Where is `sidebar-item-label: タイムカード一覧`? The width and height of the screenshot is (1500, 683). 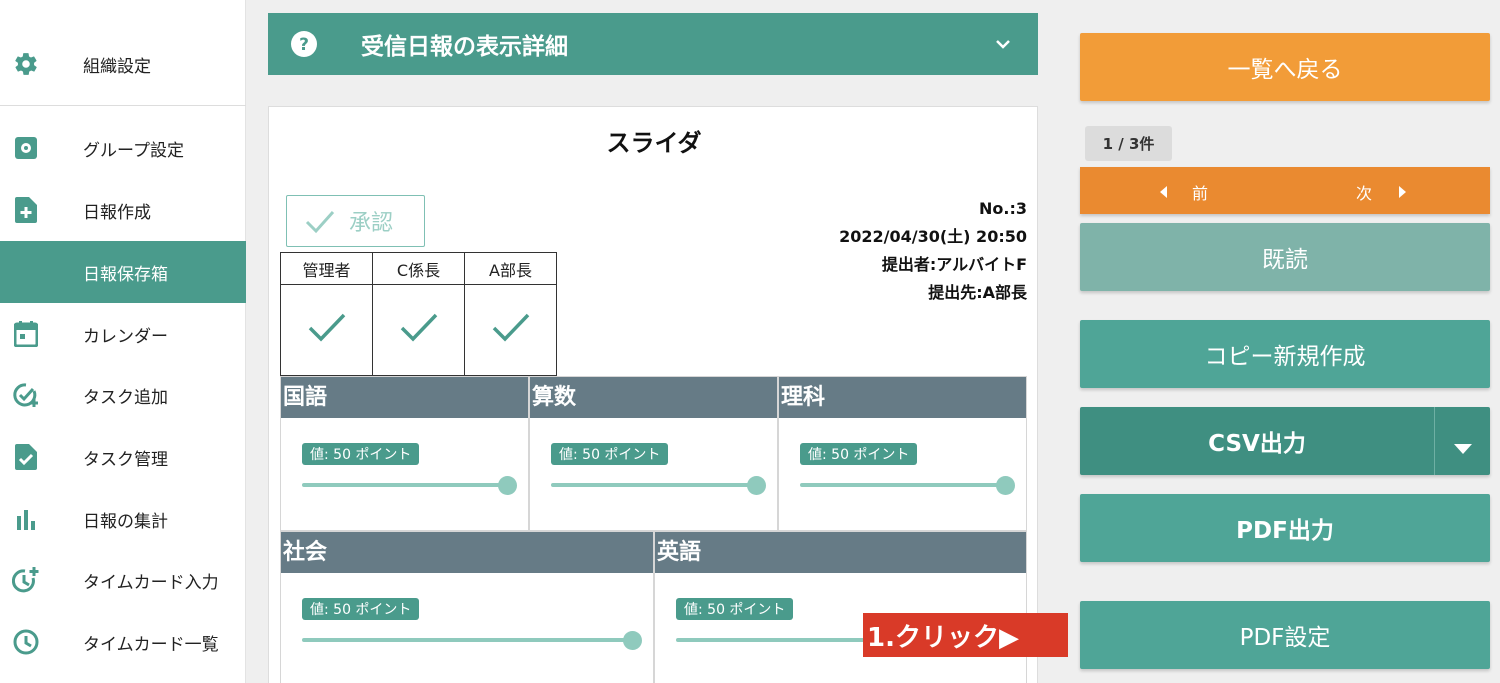
sidebar-item-label: タイムカード一覧 is located at coordinates (151, 644).